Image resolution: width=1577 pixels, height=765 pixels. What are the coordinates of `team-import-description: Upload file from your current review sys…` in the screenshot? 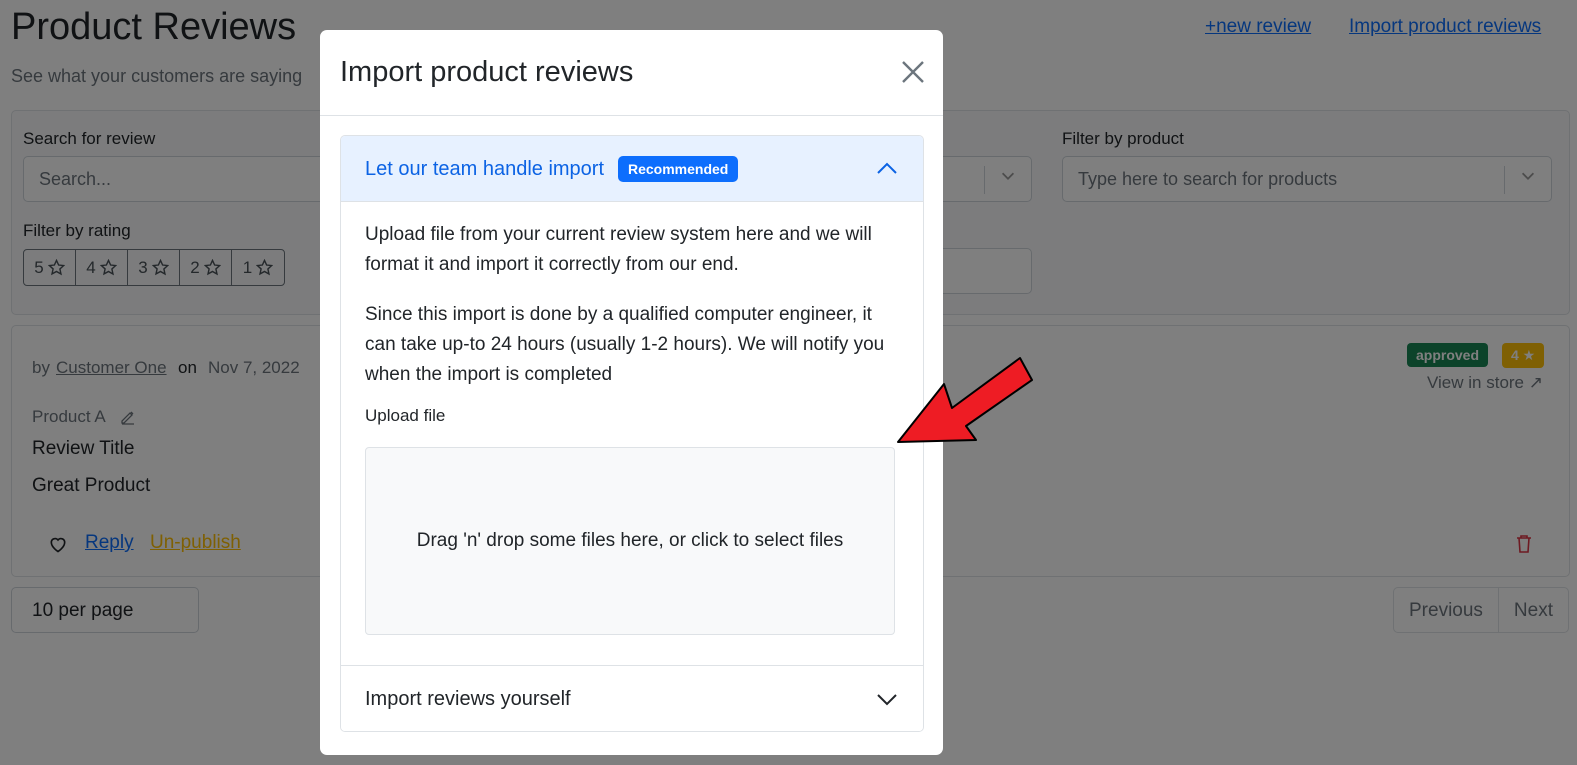 It's located at (618, 249).